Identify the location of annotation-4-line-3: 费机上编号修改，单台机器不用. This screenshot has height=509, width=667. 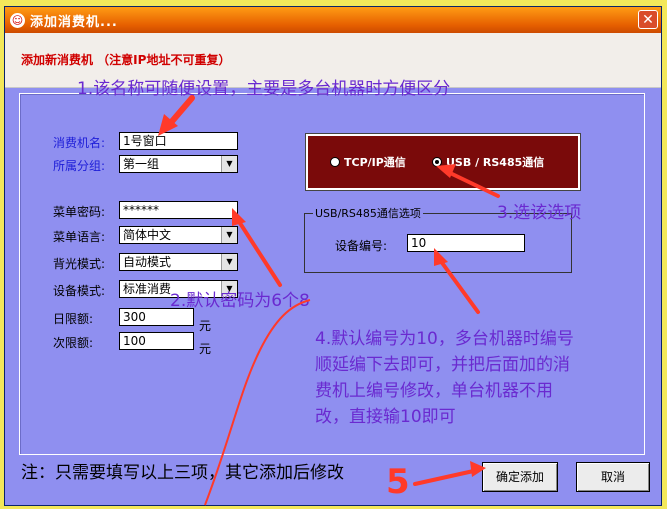
(434, 391).